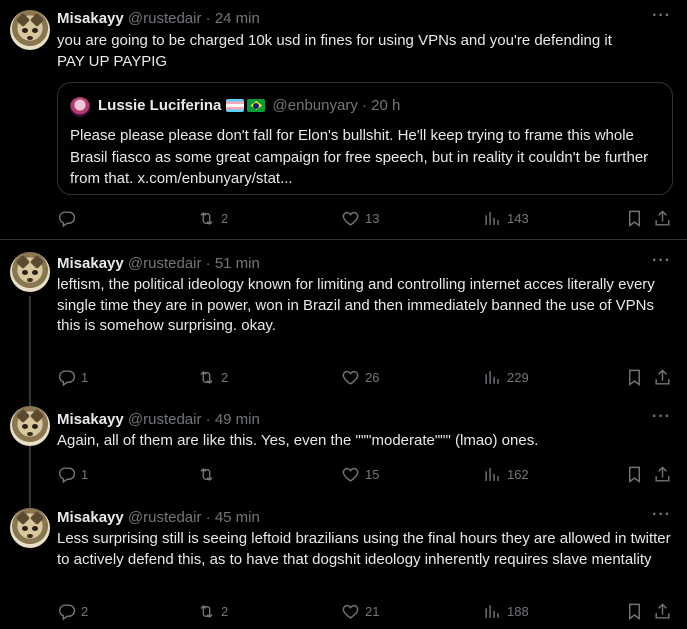 This screenshot has height=629, width=687. I want to click on views-count: 188, so click(518, 611).